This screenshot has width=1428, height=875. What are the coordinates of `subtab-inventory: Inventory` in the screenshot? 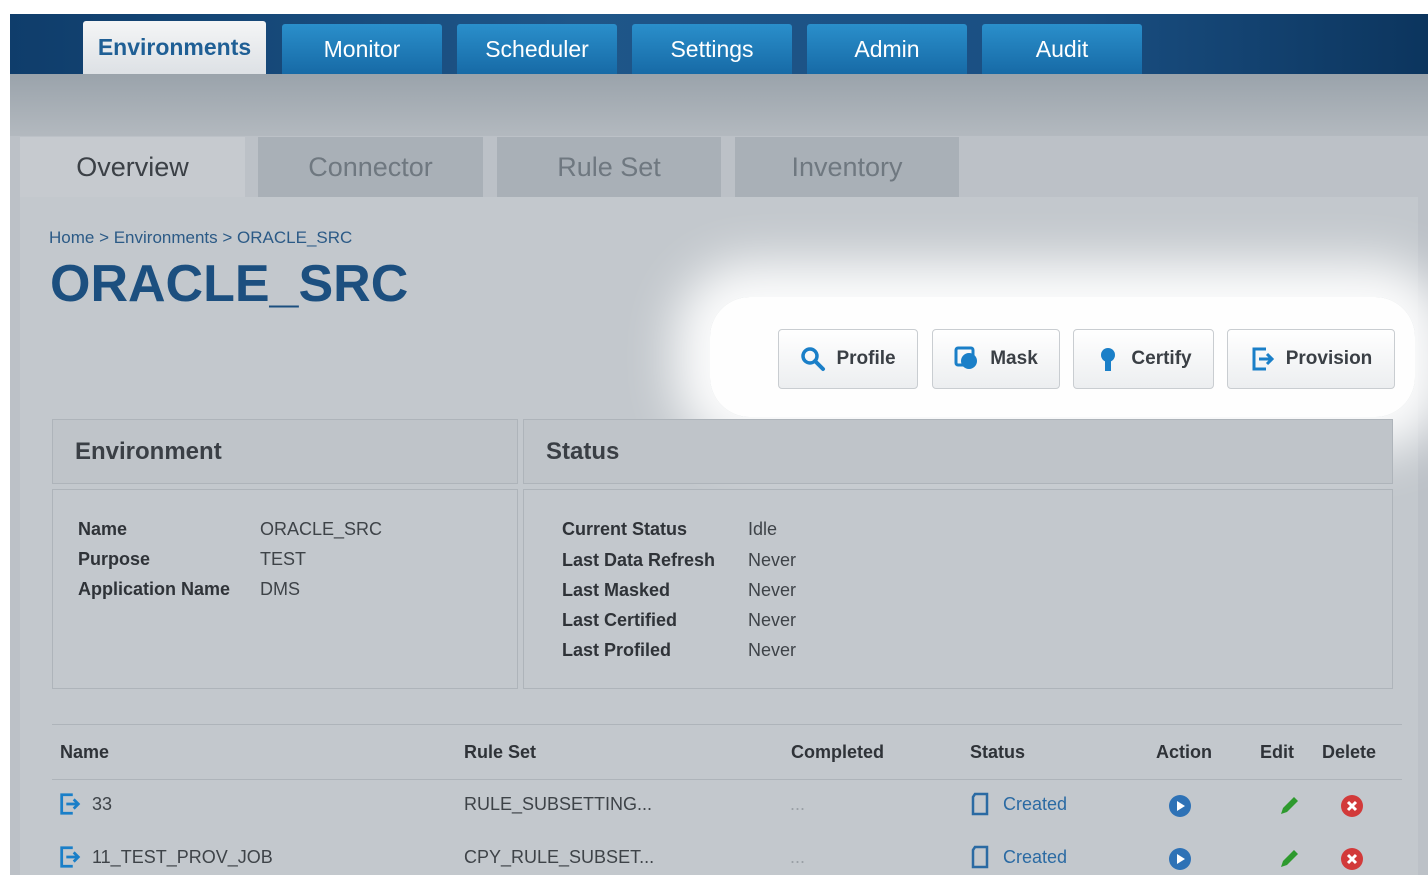 It's located at (847, 167).